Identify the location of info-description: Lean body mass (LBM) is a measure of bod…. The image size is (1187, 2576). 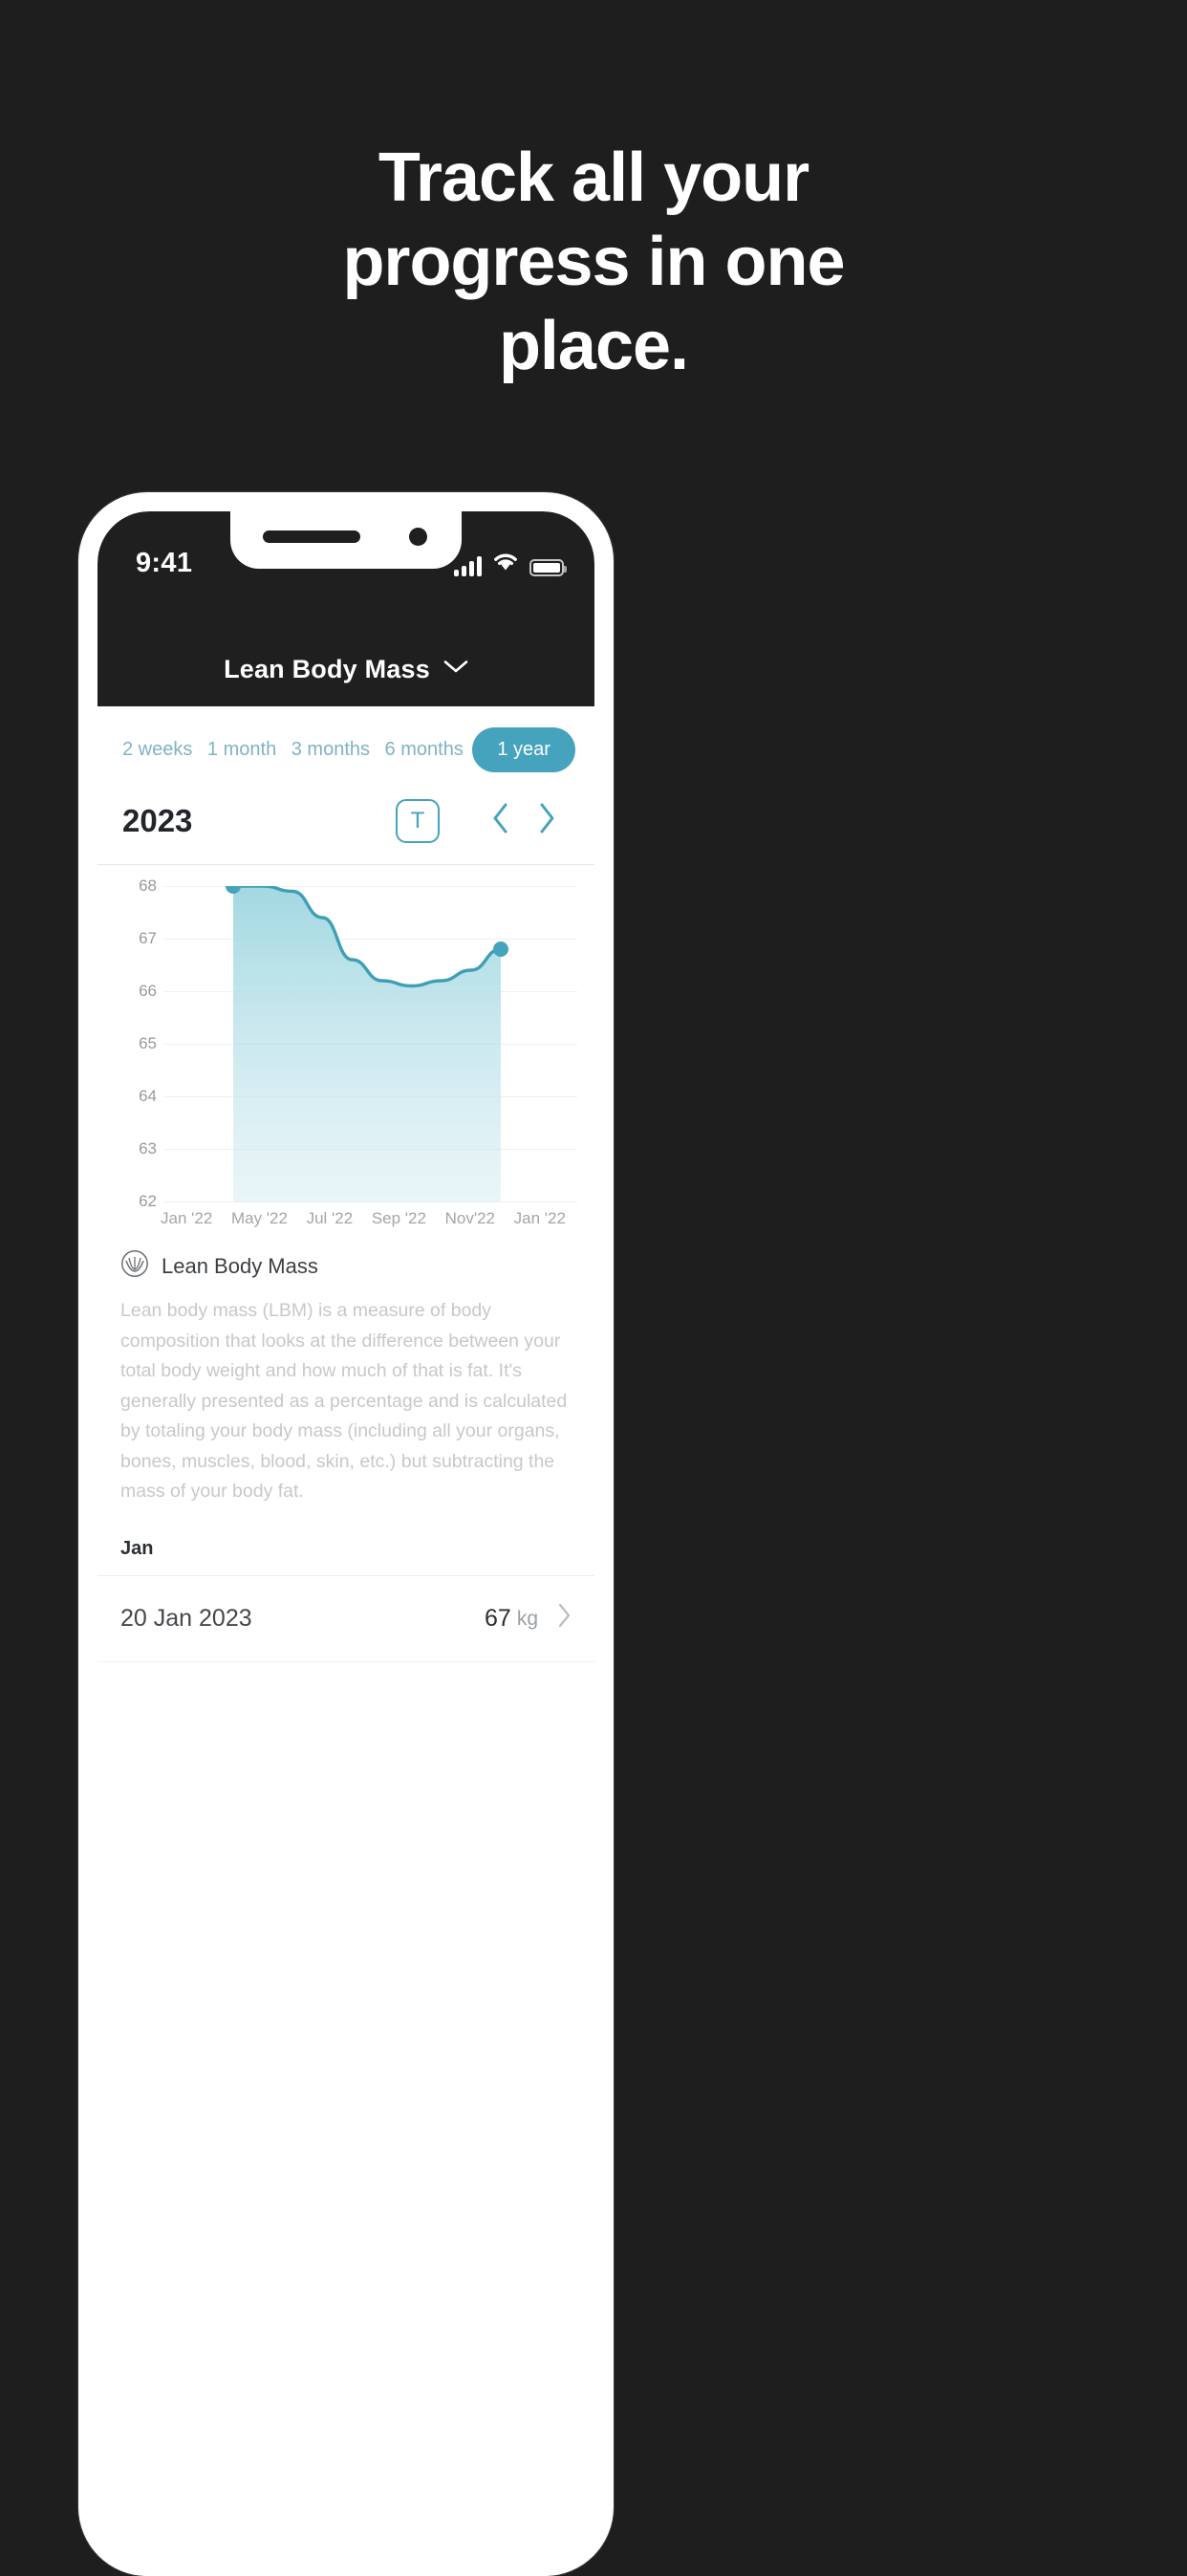
(344, 1401).